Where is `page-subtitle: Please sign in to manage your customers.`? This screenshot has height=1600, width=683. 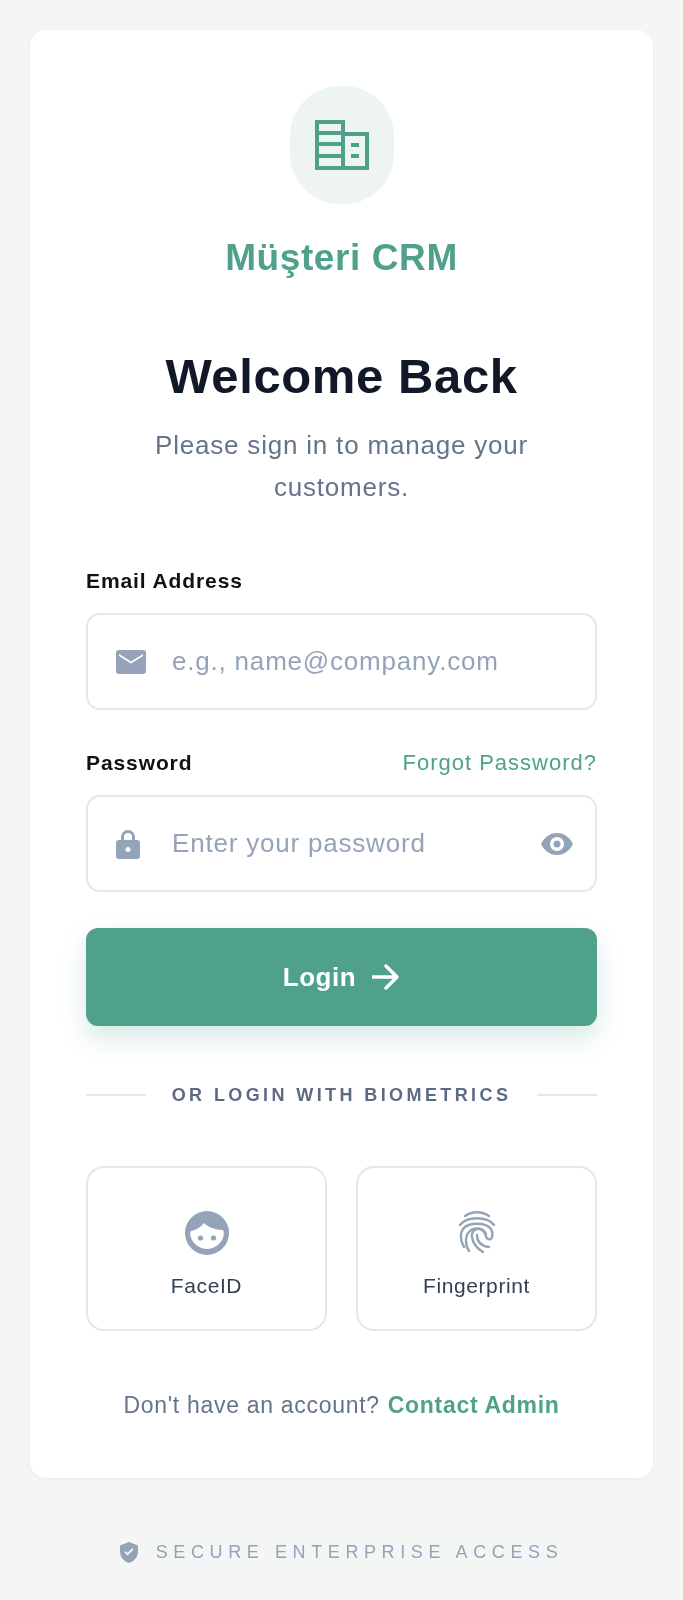
page-subtitle: Please sign in to manage your customers. is located at coordinates (341, 466).